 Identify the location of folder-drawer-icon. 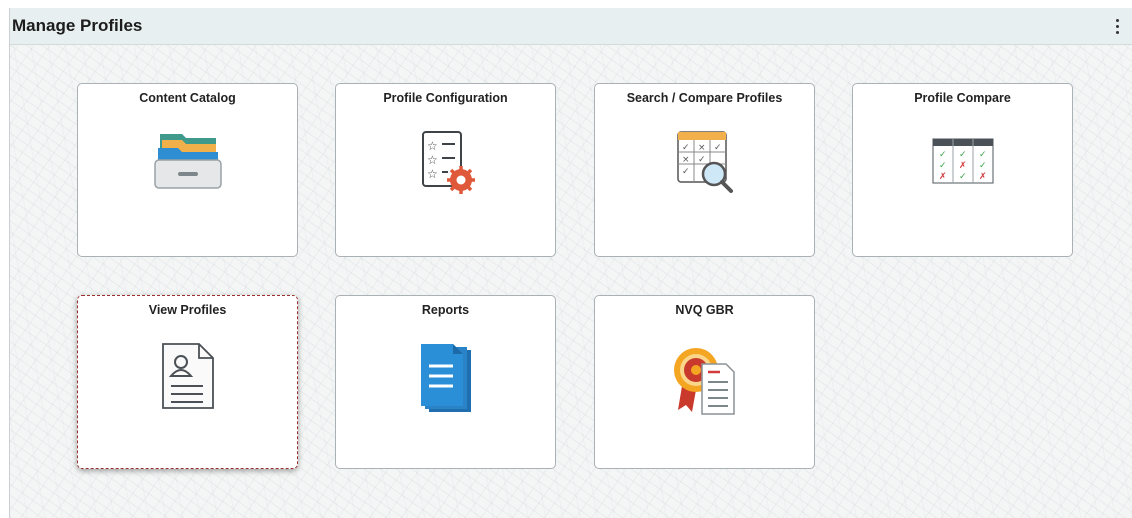
(188, 163).